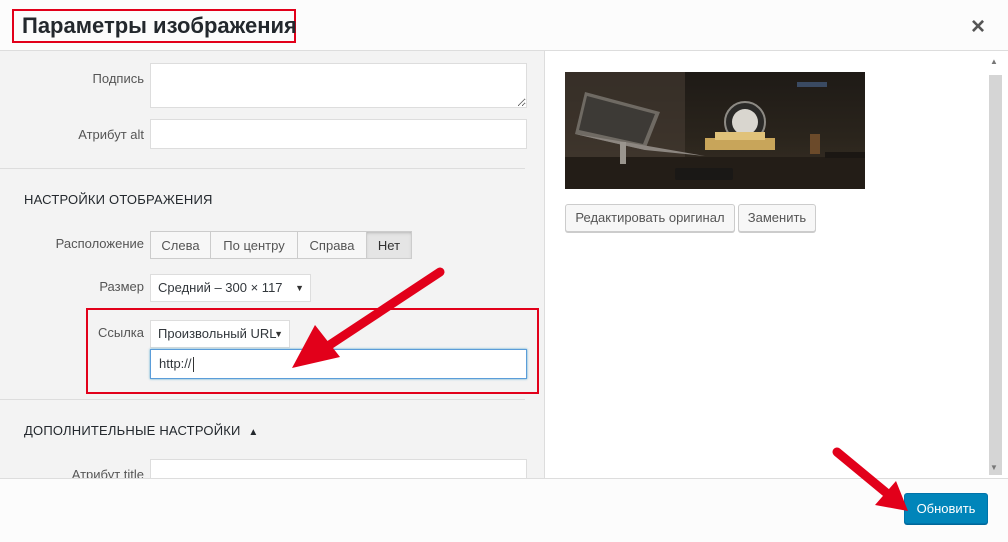 Image resolution: width=1008 pixels, height=542 pixels. I want to click on laptop-desk-photo, so click(715, 130).